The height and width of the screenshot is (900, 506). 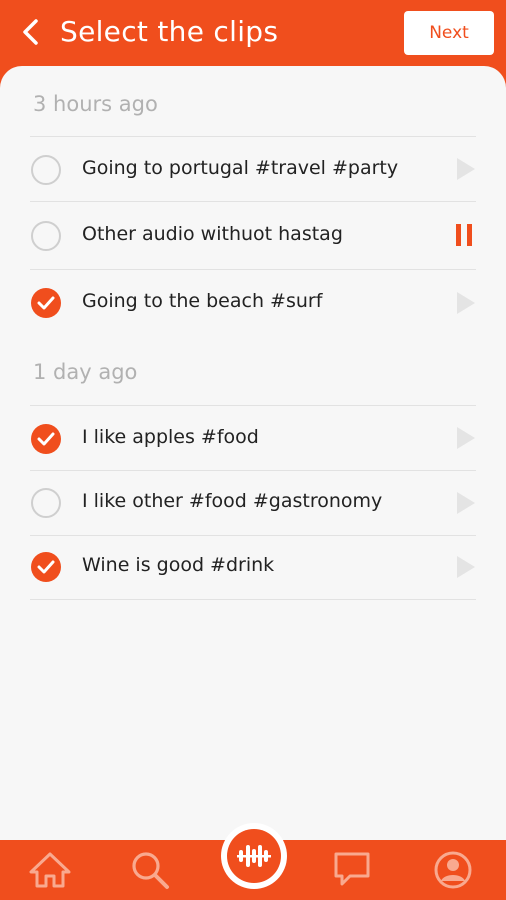 What do you see at coordinates (169, 31) in the screenshot?
I see `page-title: Select the clips` at bounding box center [169, 31].